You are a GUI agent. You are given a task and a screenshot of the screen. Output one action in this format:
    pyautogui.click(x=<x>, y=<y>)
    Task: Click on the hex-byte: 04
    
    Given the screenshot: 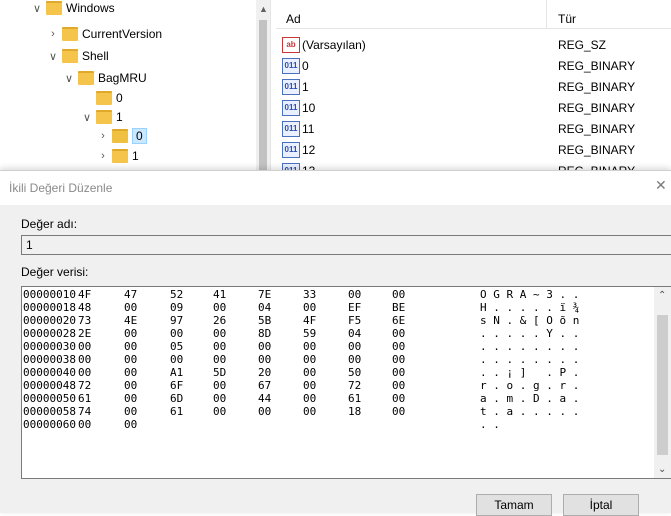 What is the action you would take?
    pyautogui.click(x=354, y=333)
    